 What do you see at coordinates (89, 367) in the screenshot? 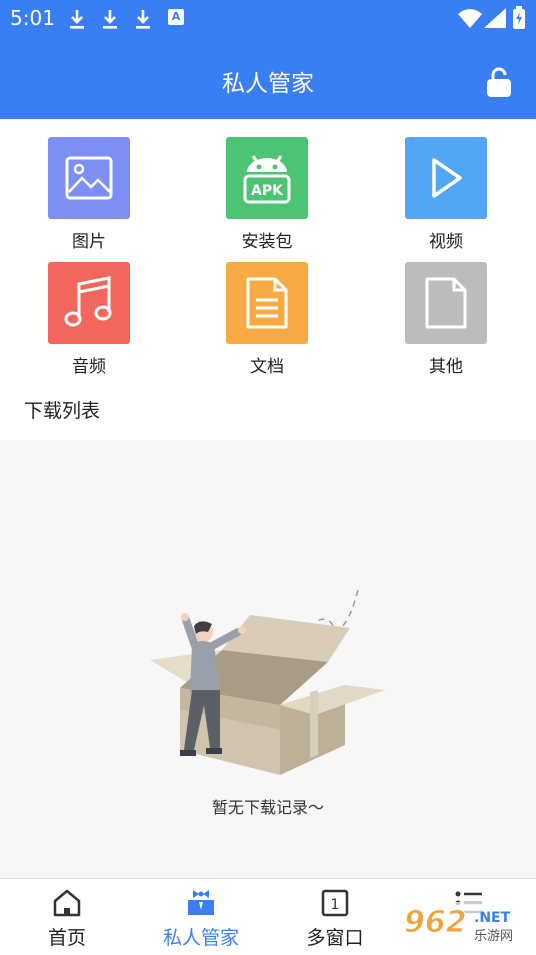
I see `category-label: 音频` at bounding box center [89, 367].